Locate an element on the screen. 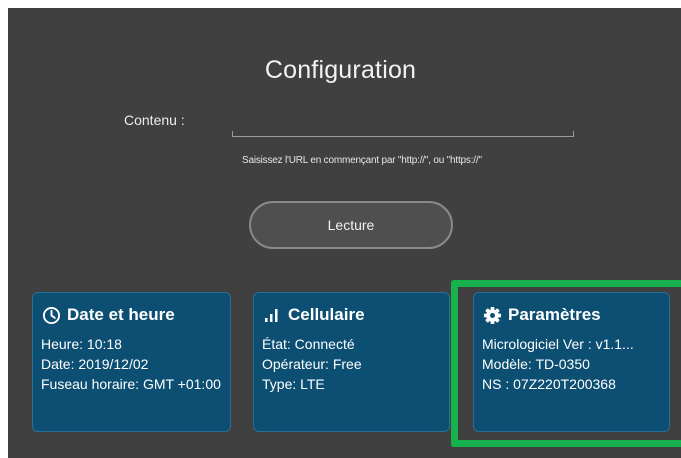 Image resolution: width=681 pixels, height=458 pixels. cellular-card-header: Cellulaire is located at coordinates (351, 315).